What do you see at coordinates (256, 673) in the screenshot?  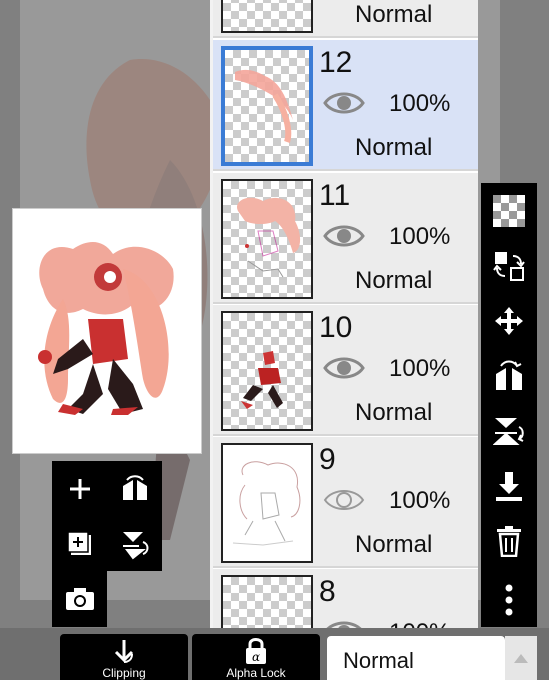 I see `alpha-lock-label: Alpha Lock` at bounding box center [256, 673].